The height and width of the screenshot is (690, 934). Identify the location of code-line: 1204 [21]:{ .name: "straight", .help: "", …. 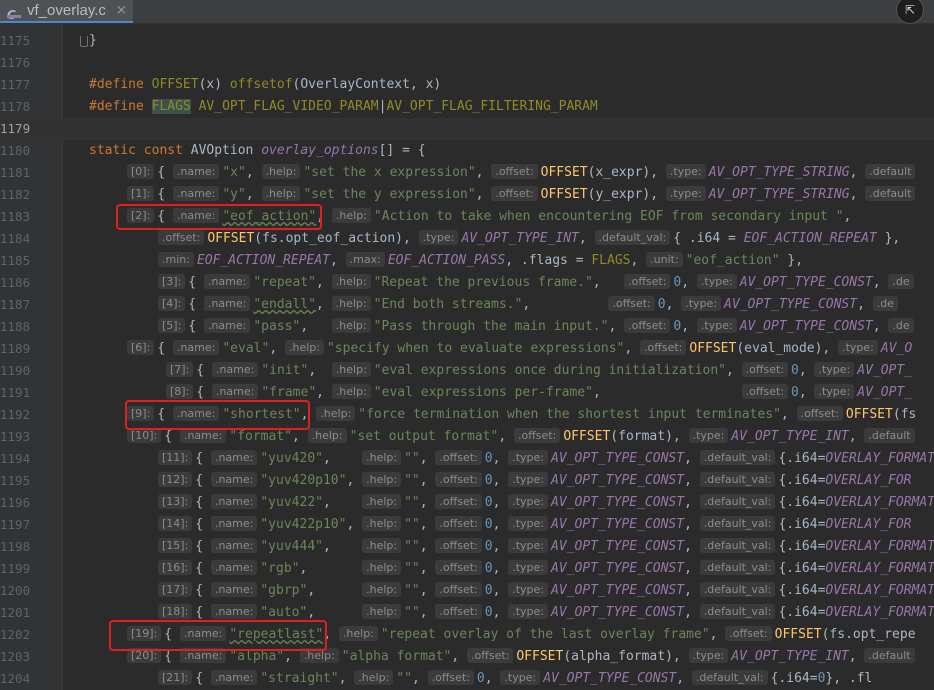
(467, 679).